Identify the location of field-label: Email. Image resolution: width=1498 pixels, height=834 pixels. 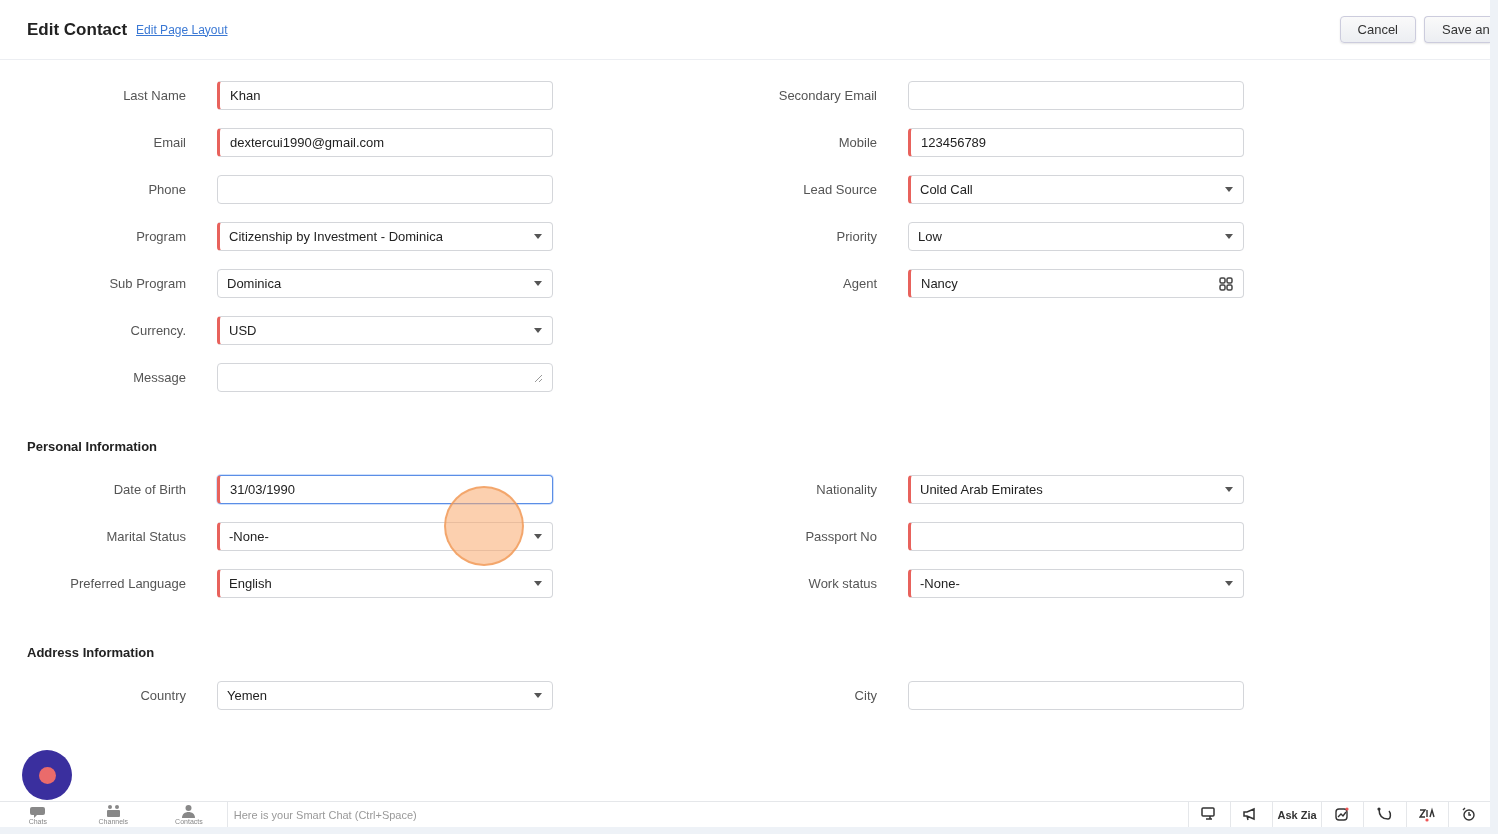
(169, 142).